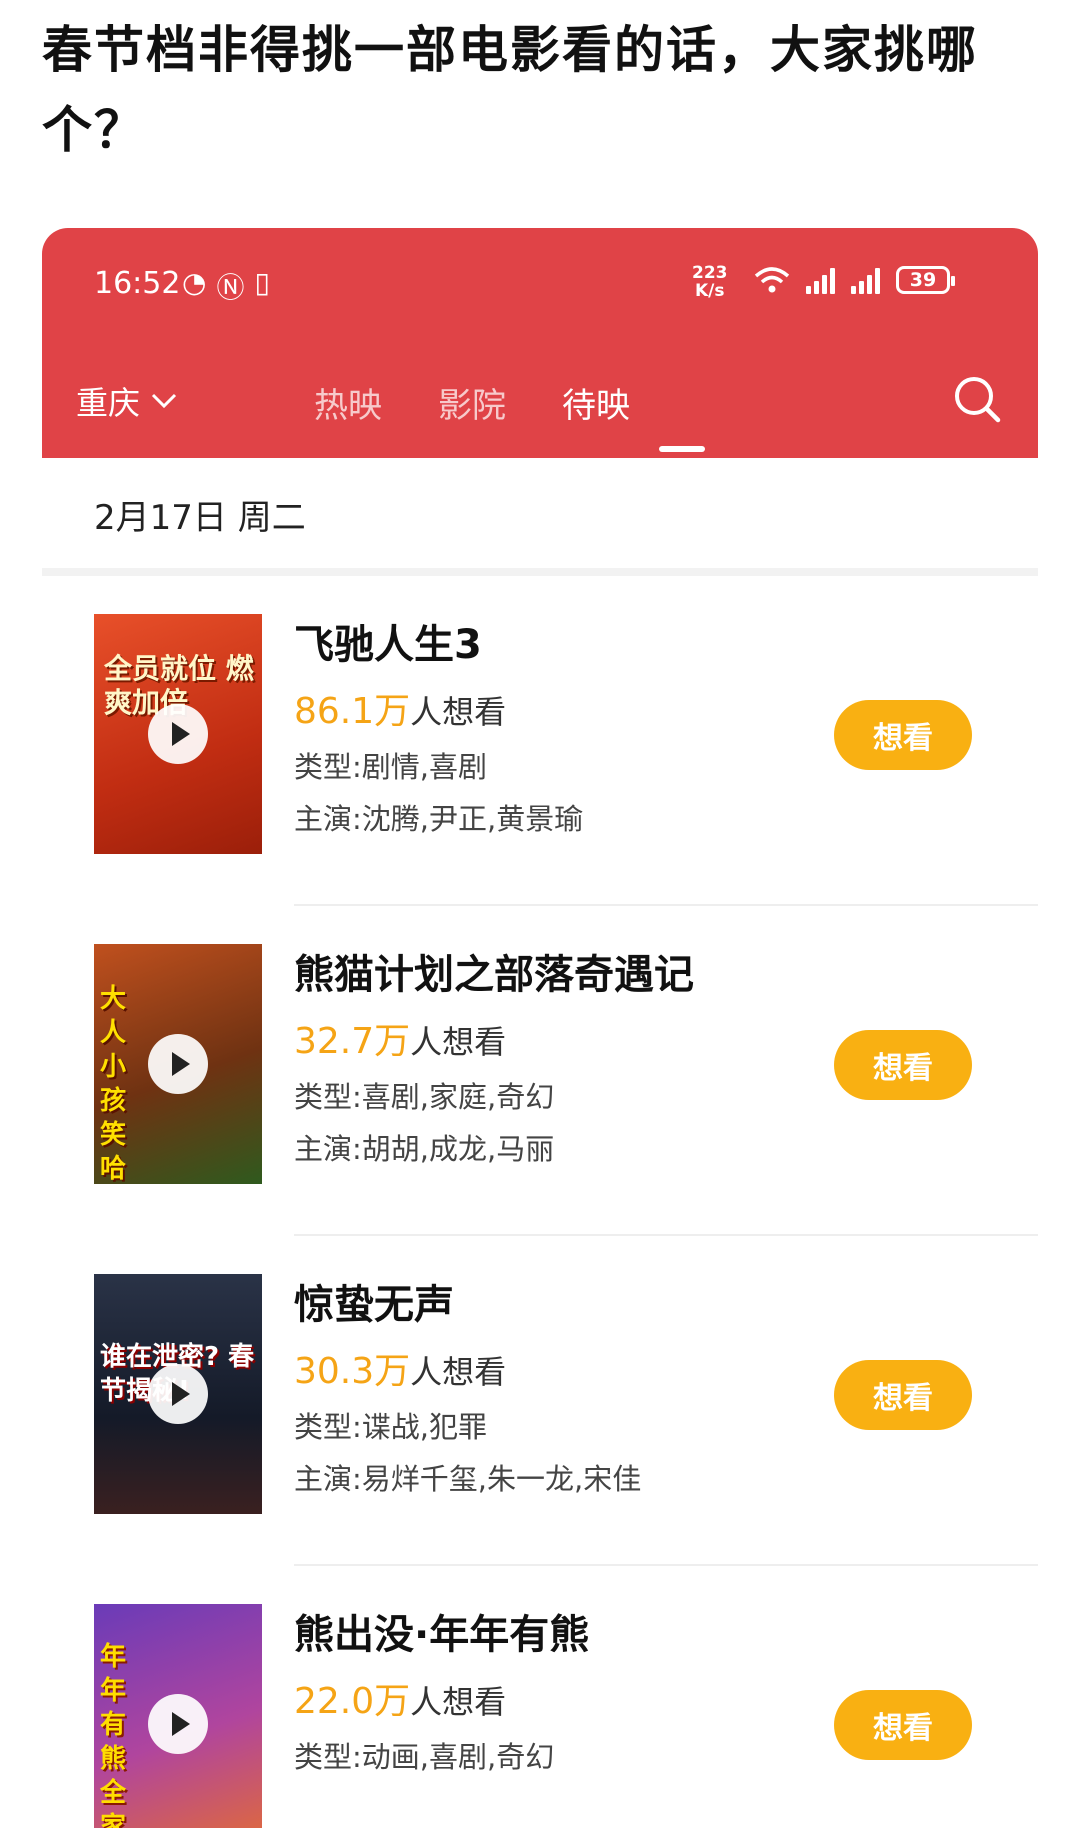  I want to click on movie-poster: 年年有熊 全家爱看, so click(178, 1716).